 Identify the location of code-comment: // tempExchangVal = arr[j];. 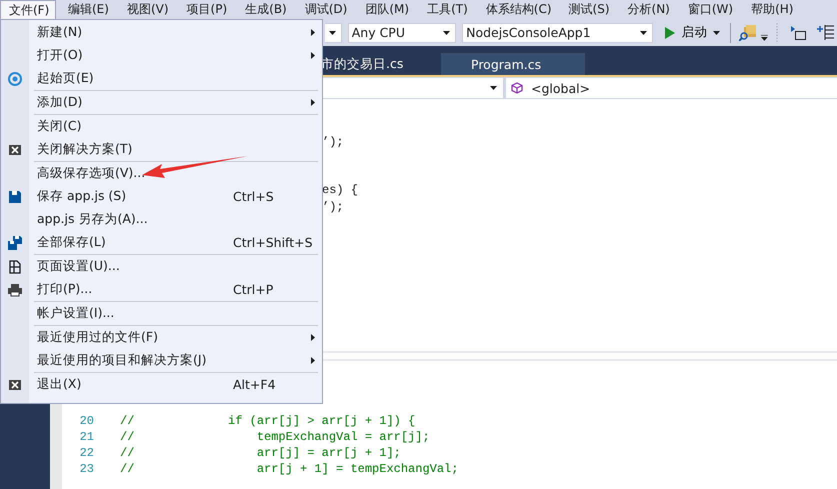
(275, 437).